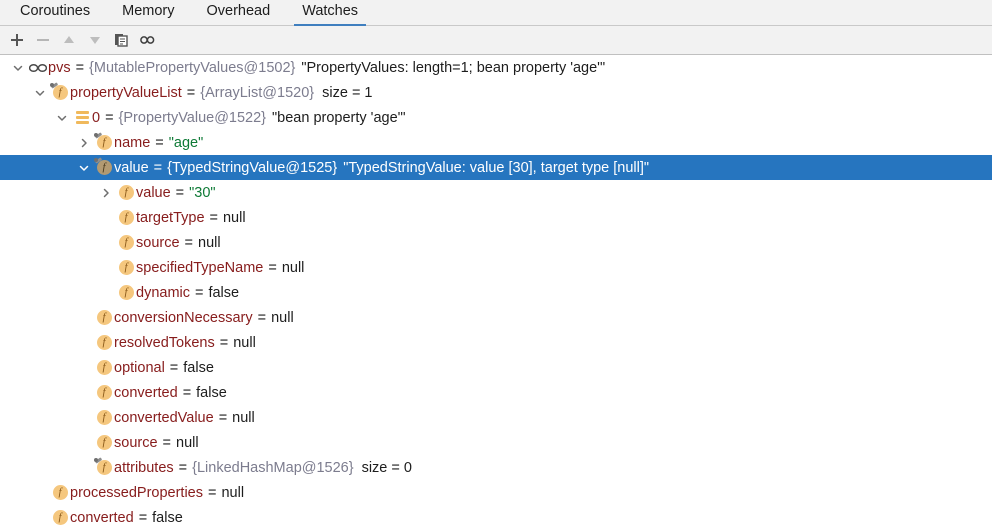  What do you see at coordinates (126, 92) in the screenshot?
I see `field-name: propertyValueList` at bounding box center [126, 92].